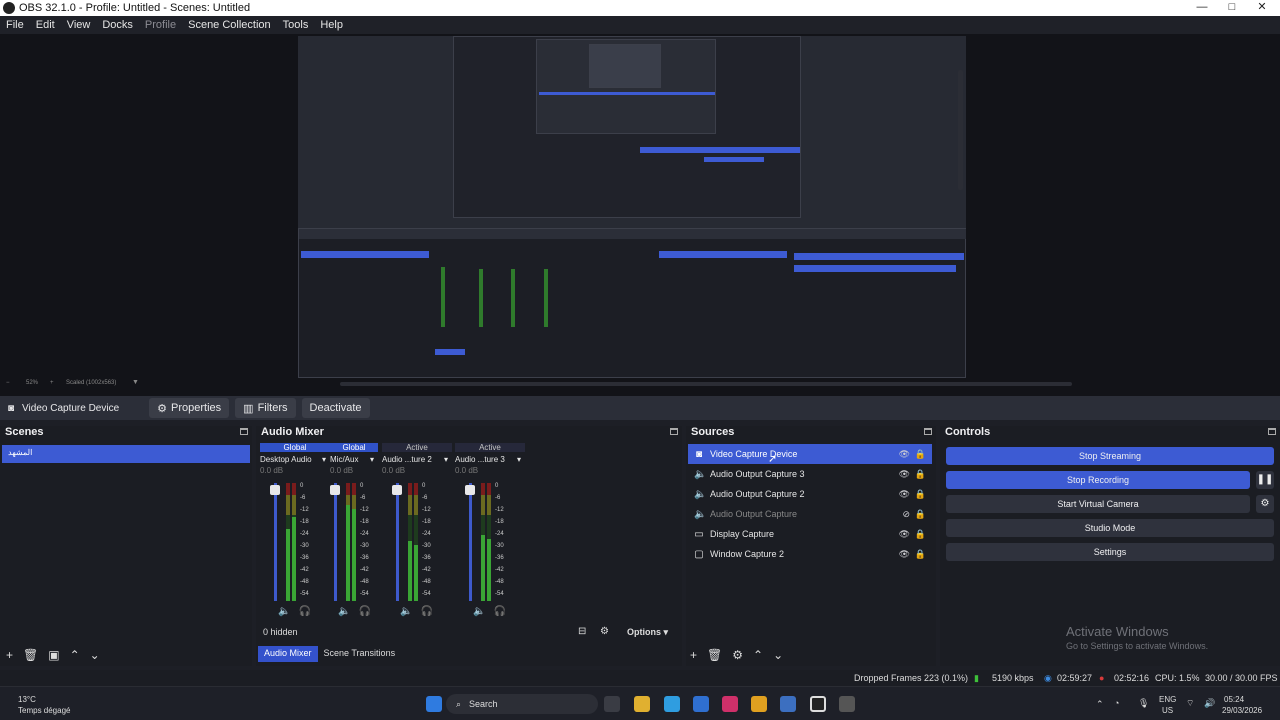 Image resolution: width=1280 pixels, height=720 pixels. I want to click on task-view-icon, so click(612, 704).